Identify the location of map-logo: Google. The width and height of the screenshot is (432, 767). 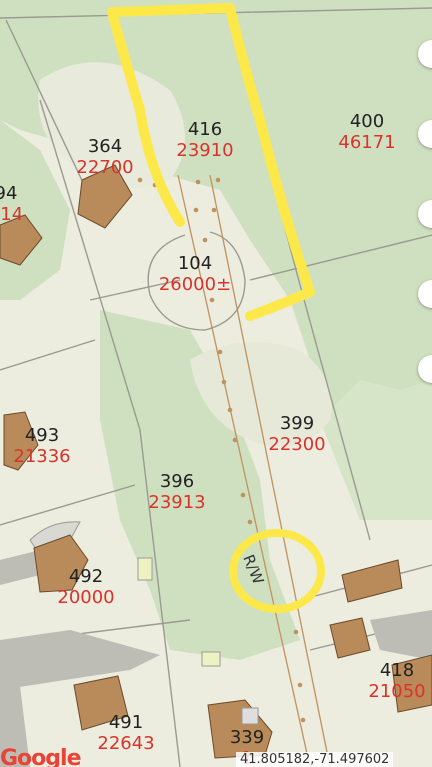
(40, 756).